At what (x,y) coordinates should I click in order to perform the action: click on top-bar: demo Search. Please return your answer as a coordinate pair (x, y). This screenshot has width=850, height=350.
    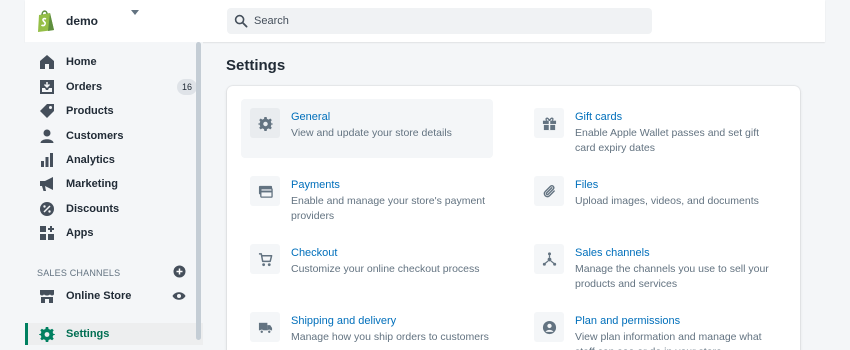
    Looking at the image, I should click on (425, 21).